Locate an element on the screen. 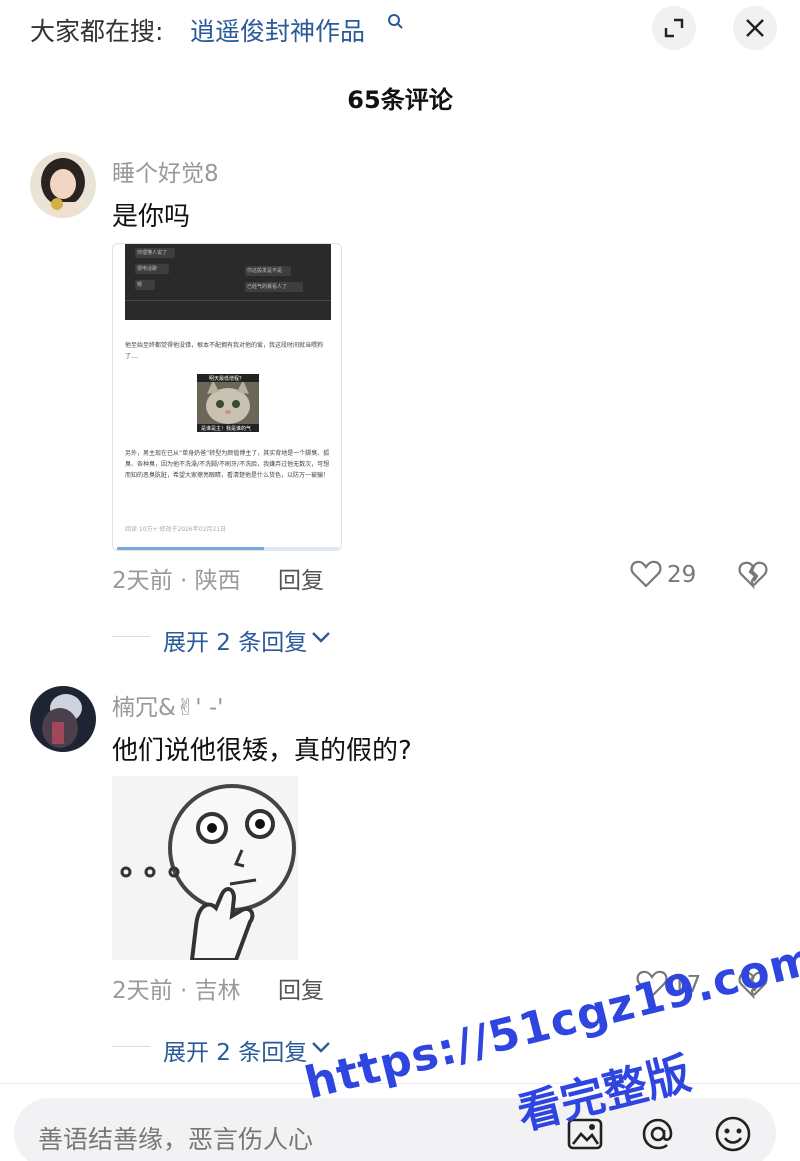 The height and width of the screenshot is (1161, 800). comment-count-title: 65条评论 is located at coordinates (400, 100).